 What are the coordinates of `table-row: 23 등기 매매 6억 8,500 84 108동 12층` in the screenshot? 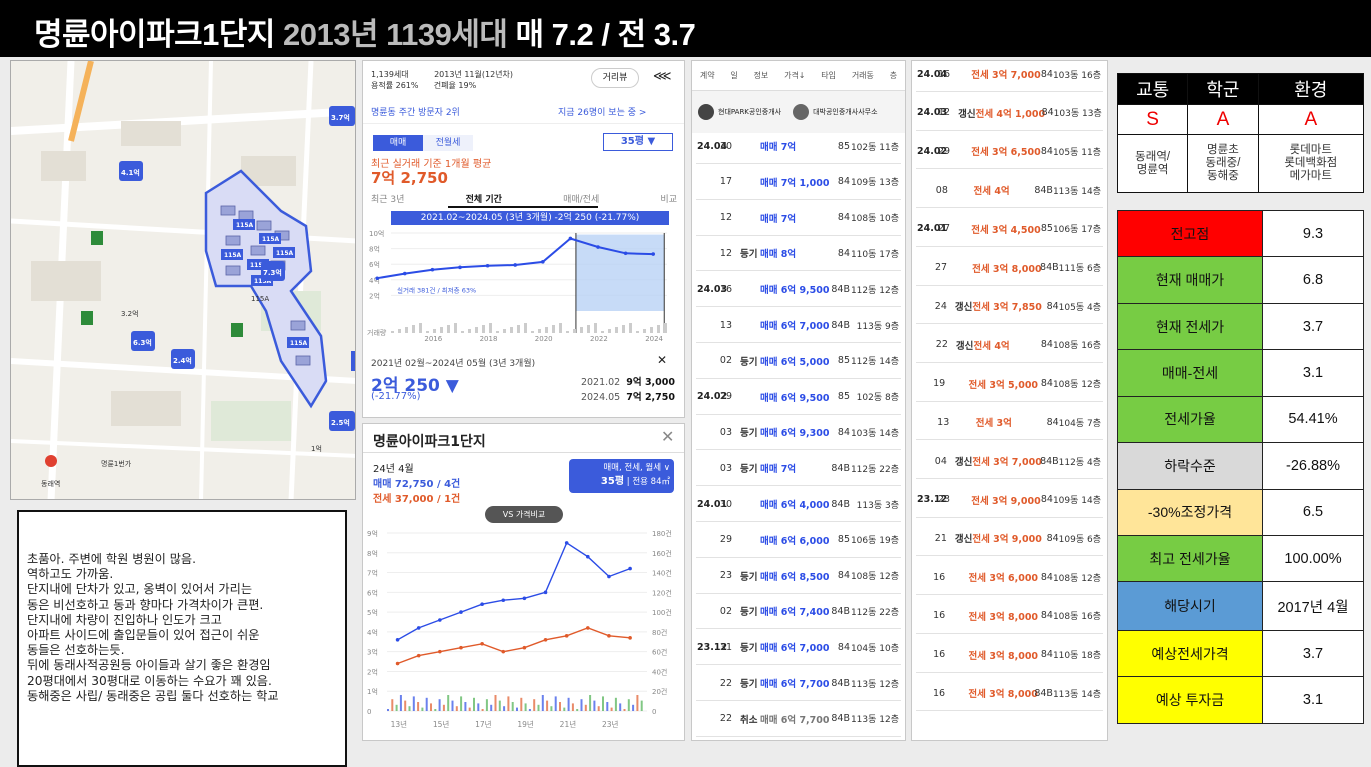 It's located at (798, 576).